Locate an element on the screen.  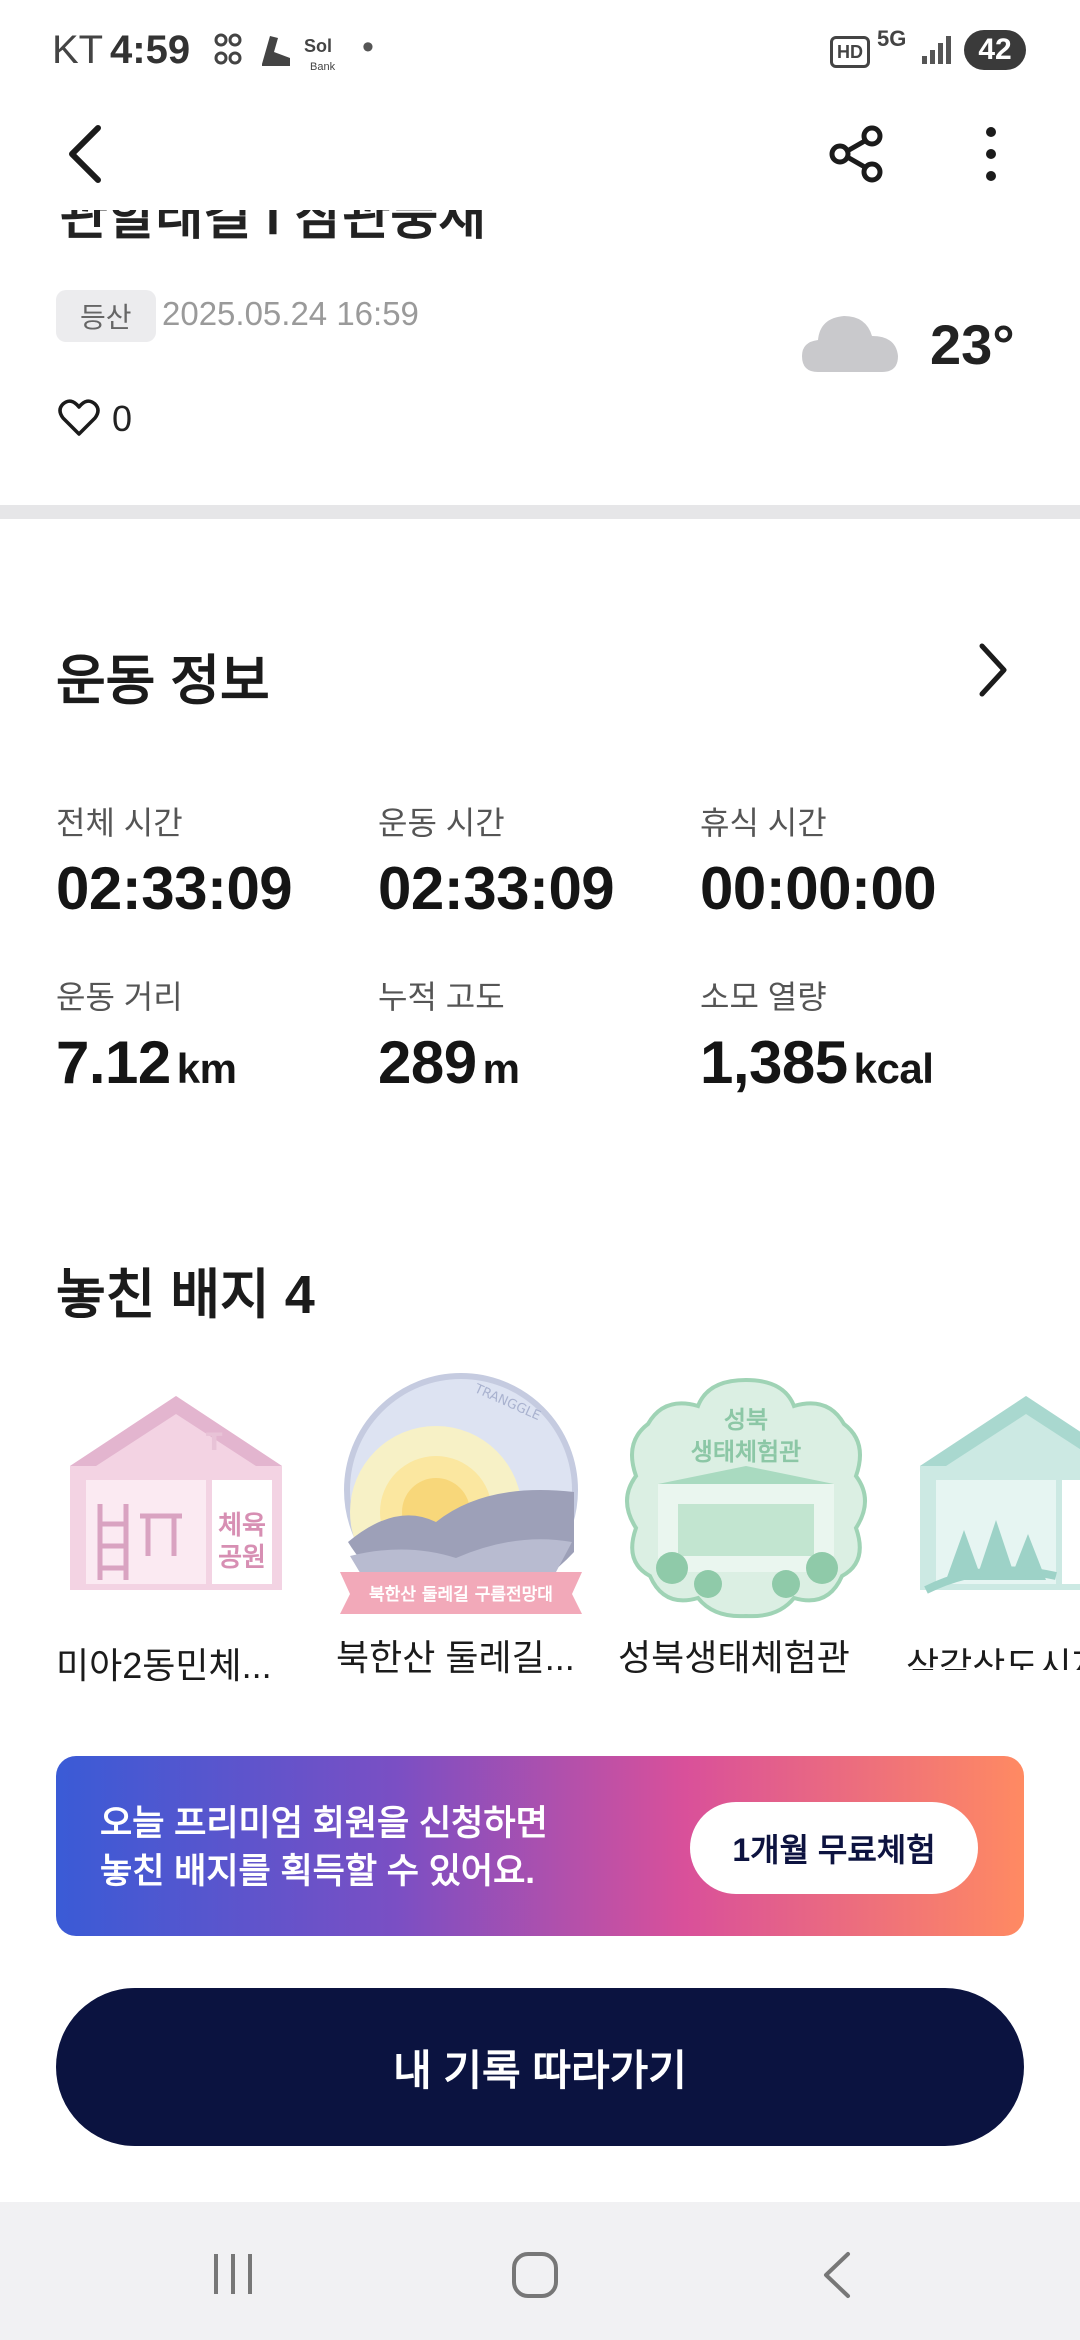
home-icon is located at coordinates (535, 2275).